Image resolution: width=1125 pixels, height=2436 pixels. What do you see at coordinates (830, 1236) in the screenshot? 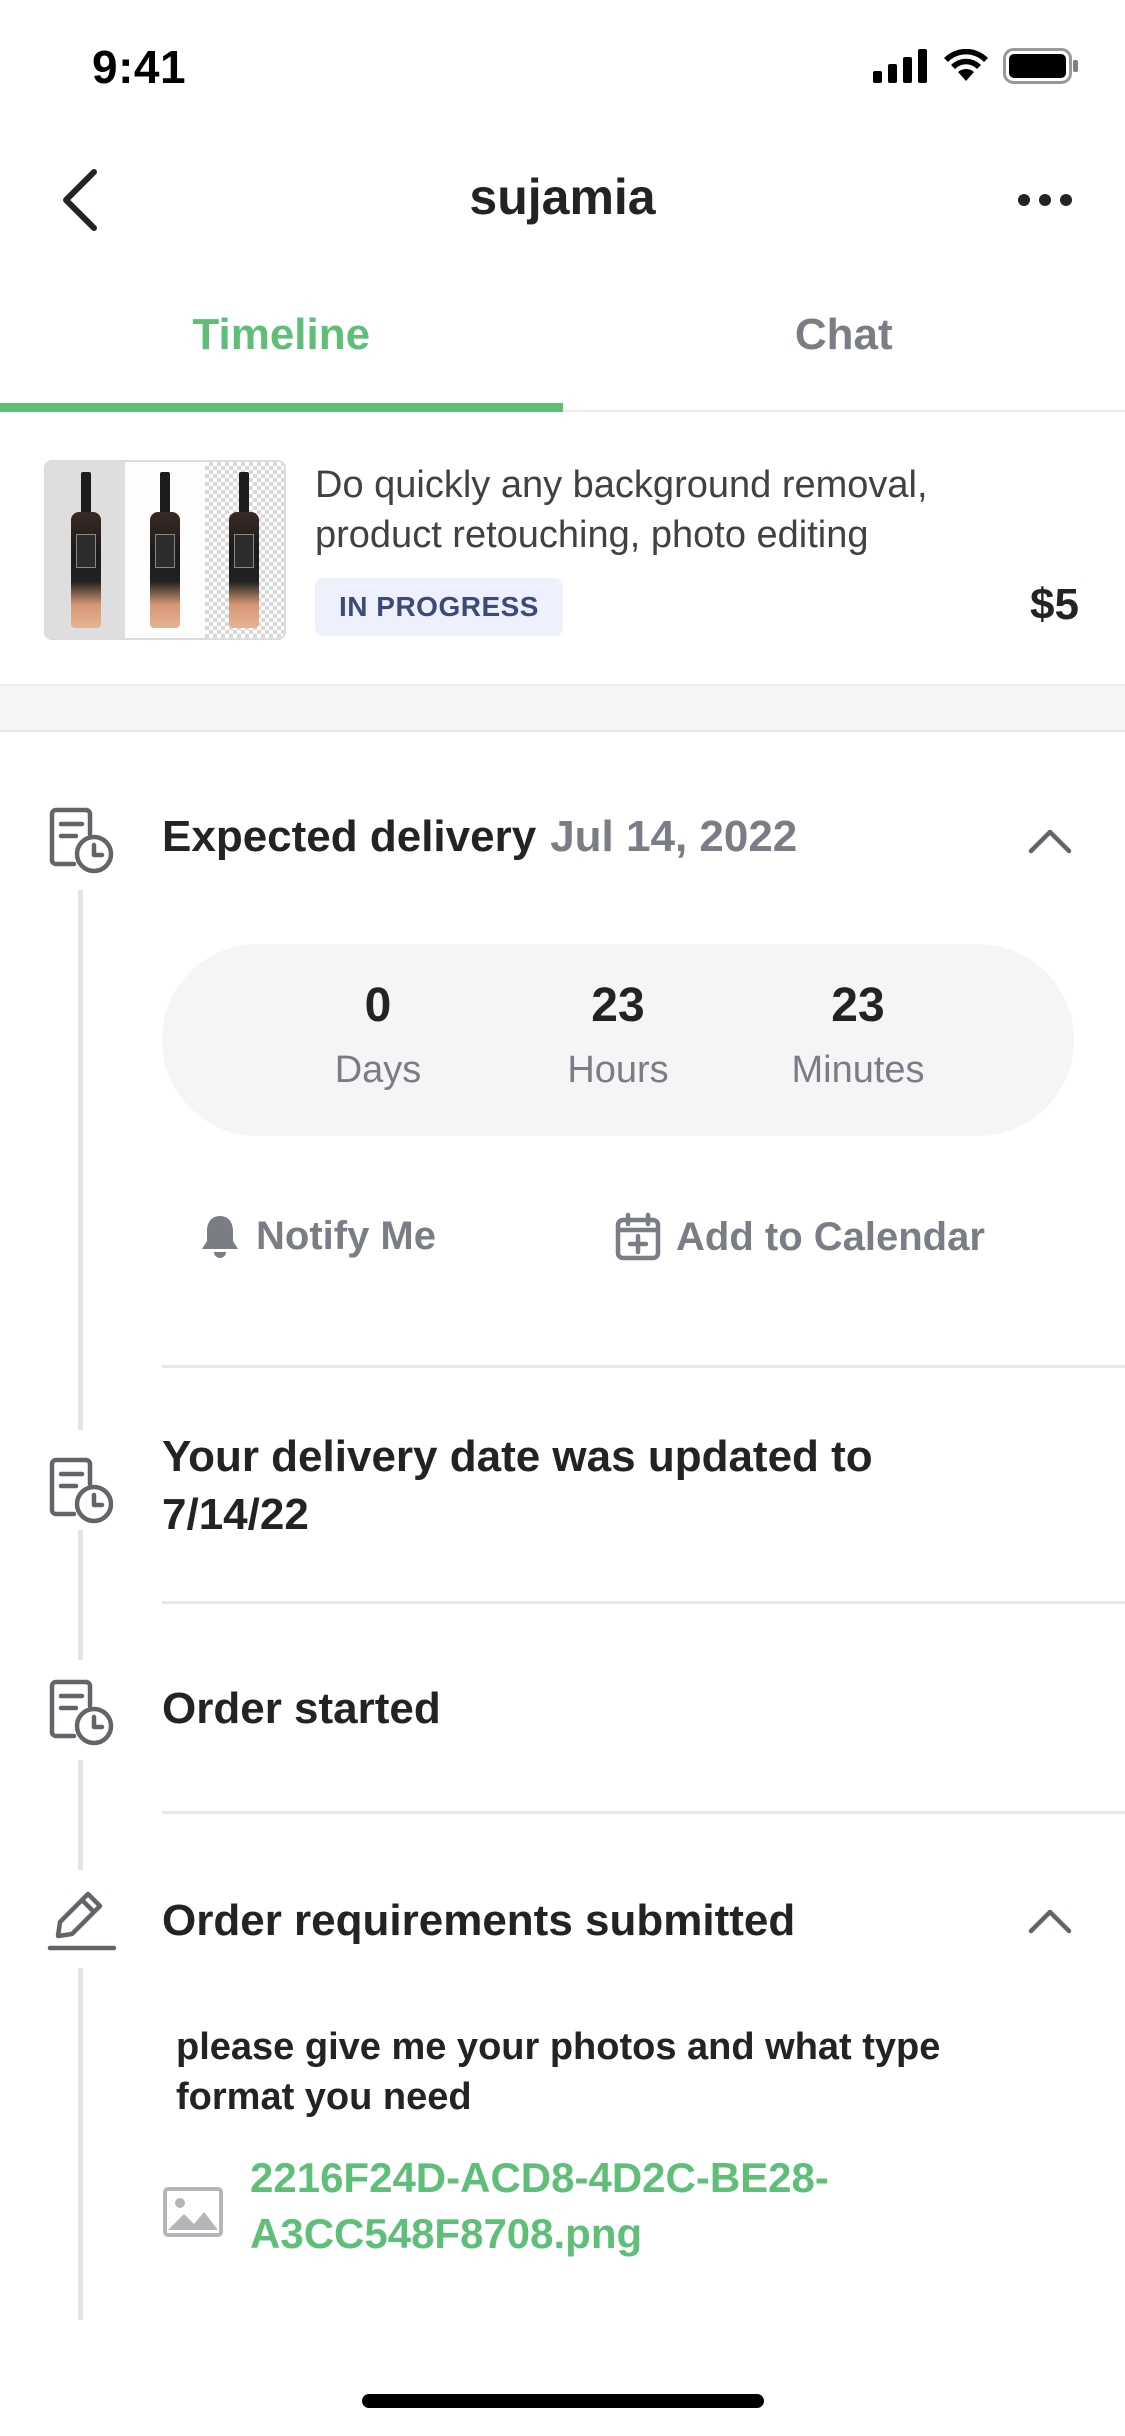
I see `add-to-calendar-label: Add to Calendar` at bounding box center [830, 1236].